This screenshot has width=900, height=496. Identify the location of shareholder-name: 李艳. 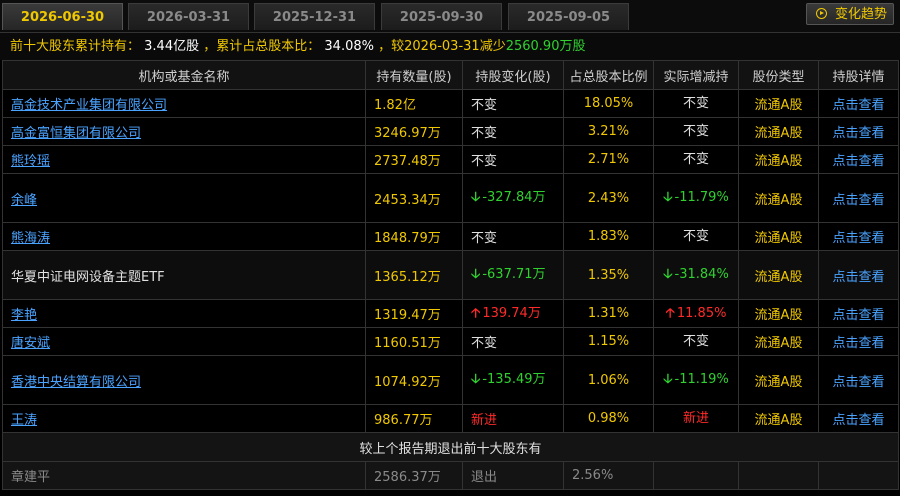
(24, 315).